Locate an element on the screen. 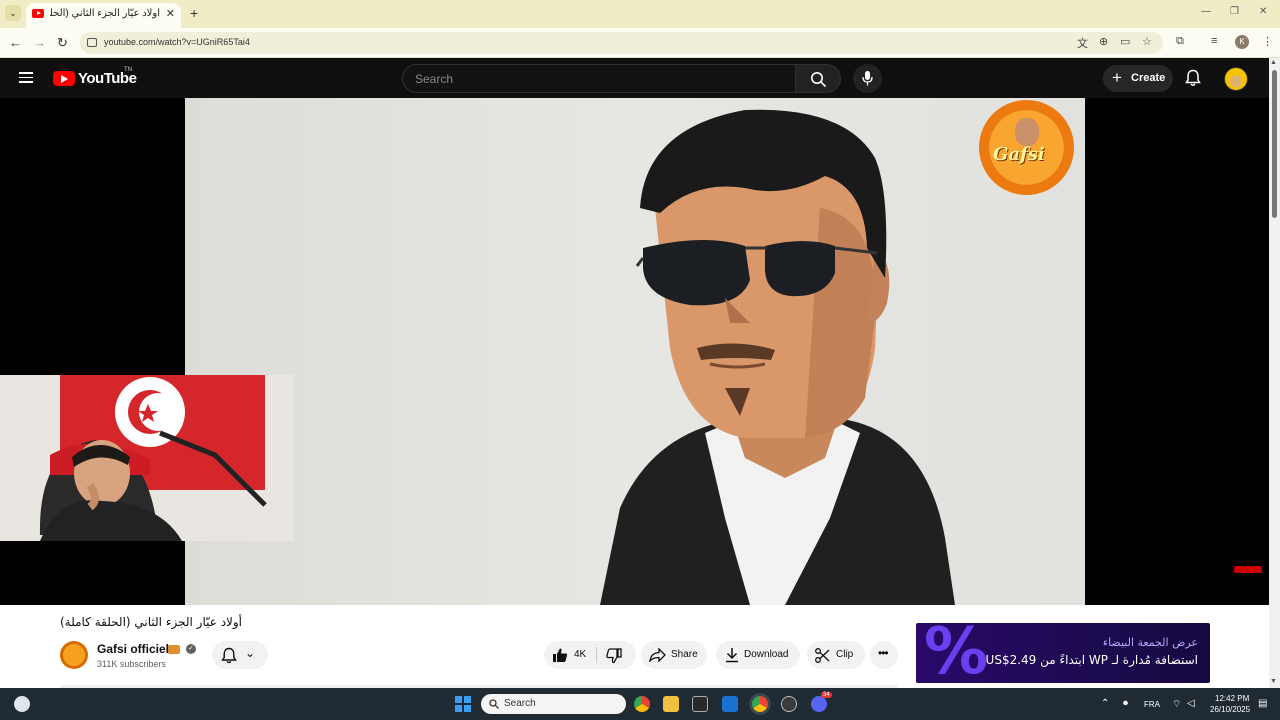 This screenshot has width=1280, height=720. url-field: youtube.com/watch?v=UGniR65Tai4 is located at coordinates (621, 43).